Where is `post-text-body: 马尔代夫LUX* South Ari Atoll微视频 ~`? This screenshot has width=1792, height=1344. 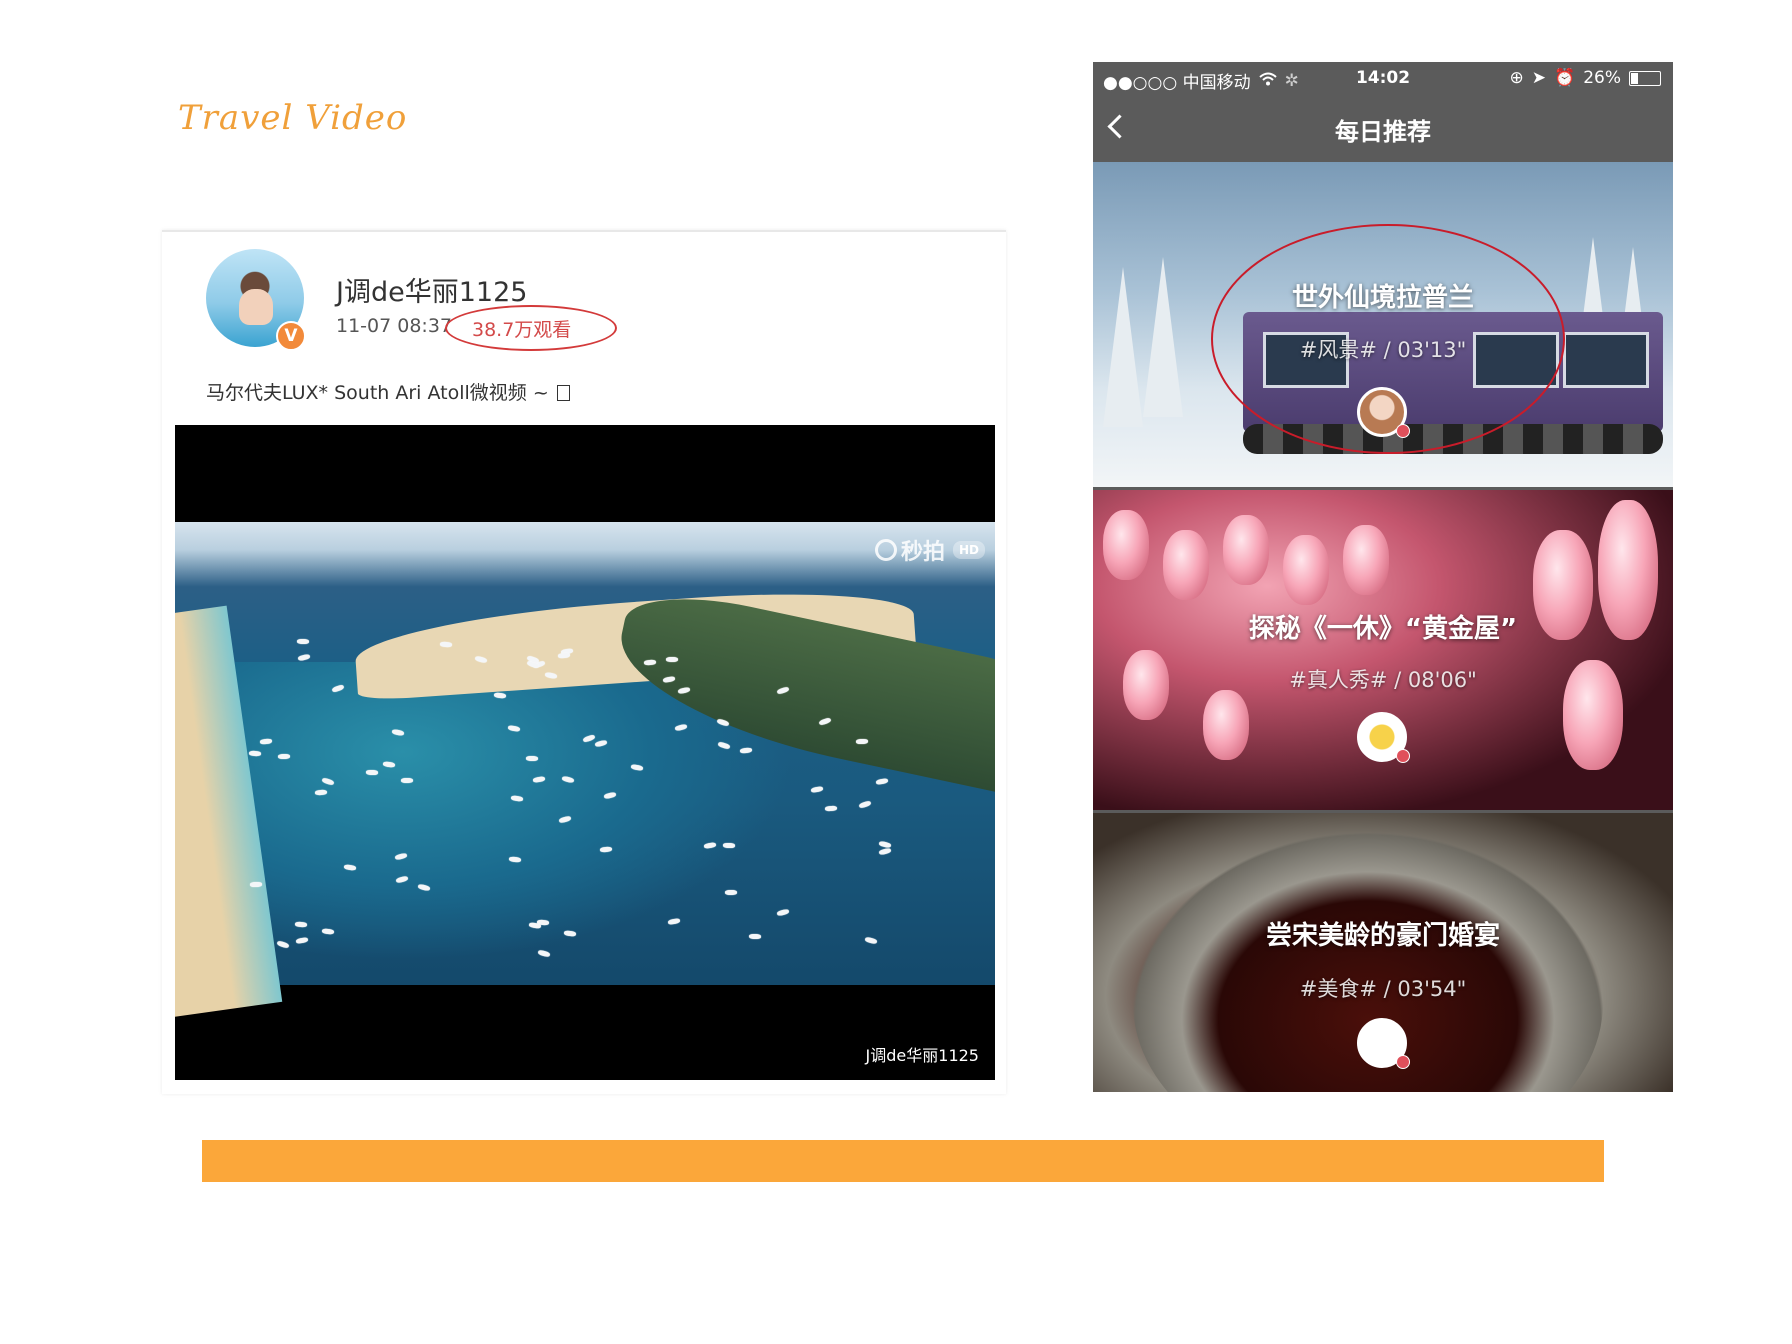
post-text-body: 马尔代夫LUX* South Ari Atoll微视频 ~ is located at coordinates (380, 393).